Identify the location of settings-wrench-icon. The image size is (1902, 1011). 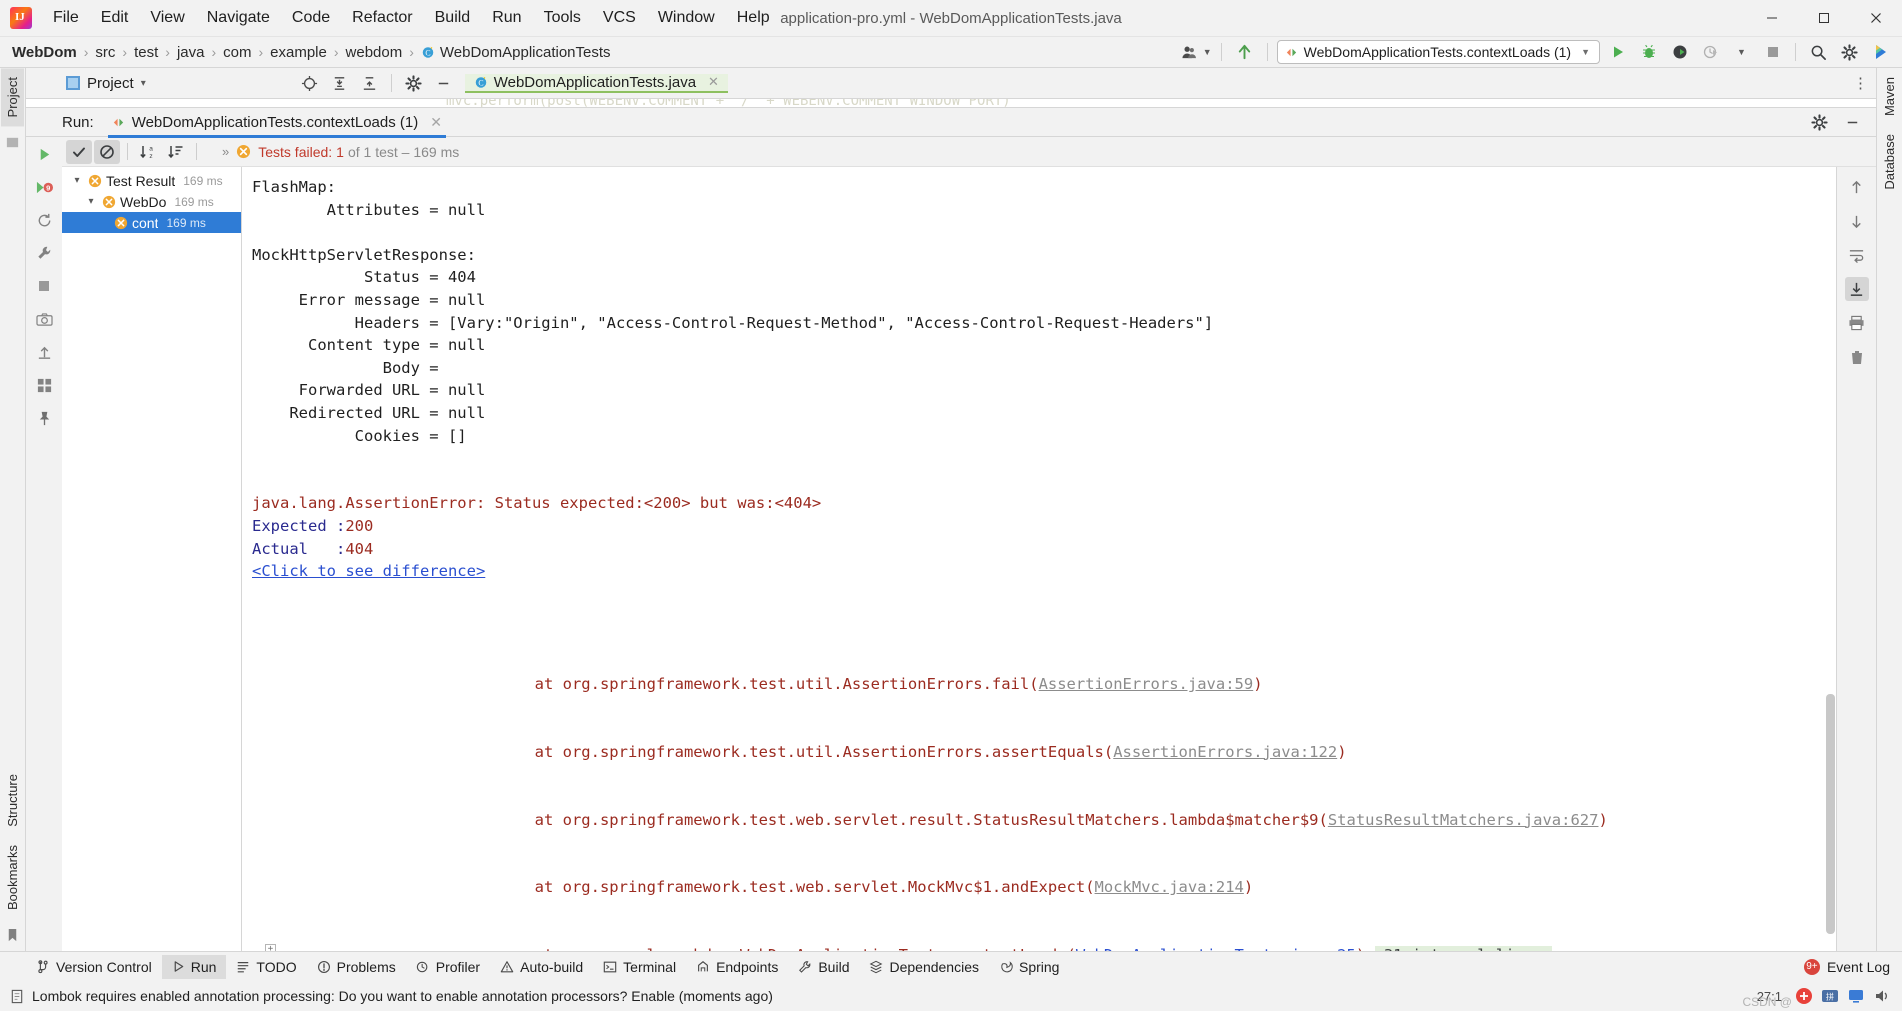
(44, 253).